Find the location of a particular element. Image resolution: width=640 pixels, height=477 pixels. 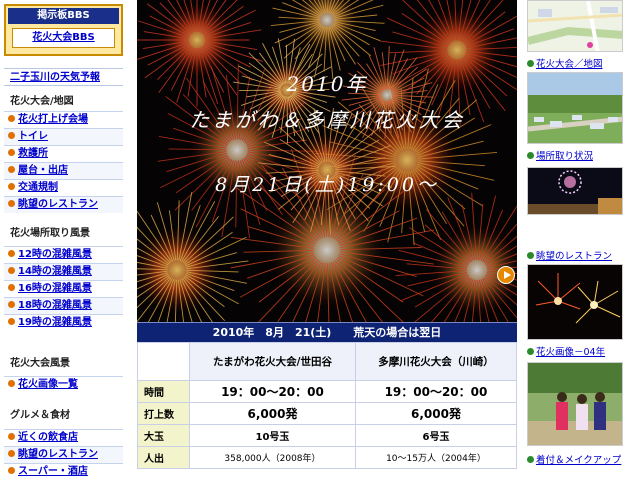

menu-scenery: 花火画像一覧 is located at coordinates (63, 384).